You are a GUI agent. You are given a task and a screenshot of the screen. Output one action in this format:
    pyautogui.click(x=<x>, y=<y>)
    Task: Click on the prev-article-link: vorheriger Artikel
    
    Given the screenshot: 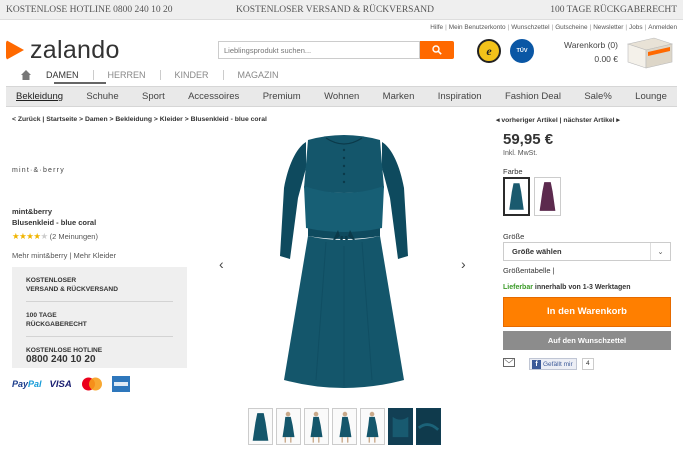 What is the action you would take?
    pyautogui.click(x=529, y=120)
    